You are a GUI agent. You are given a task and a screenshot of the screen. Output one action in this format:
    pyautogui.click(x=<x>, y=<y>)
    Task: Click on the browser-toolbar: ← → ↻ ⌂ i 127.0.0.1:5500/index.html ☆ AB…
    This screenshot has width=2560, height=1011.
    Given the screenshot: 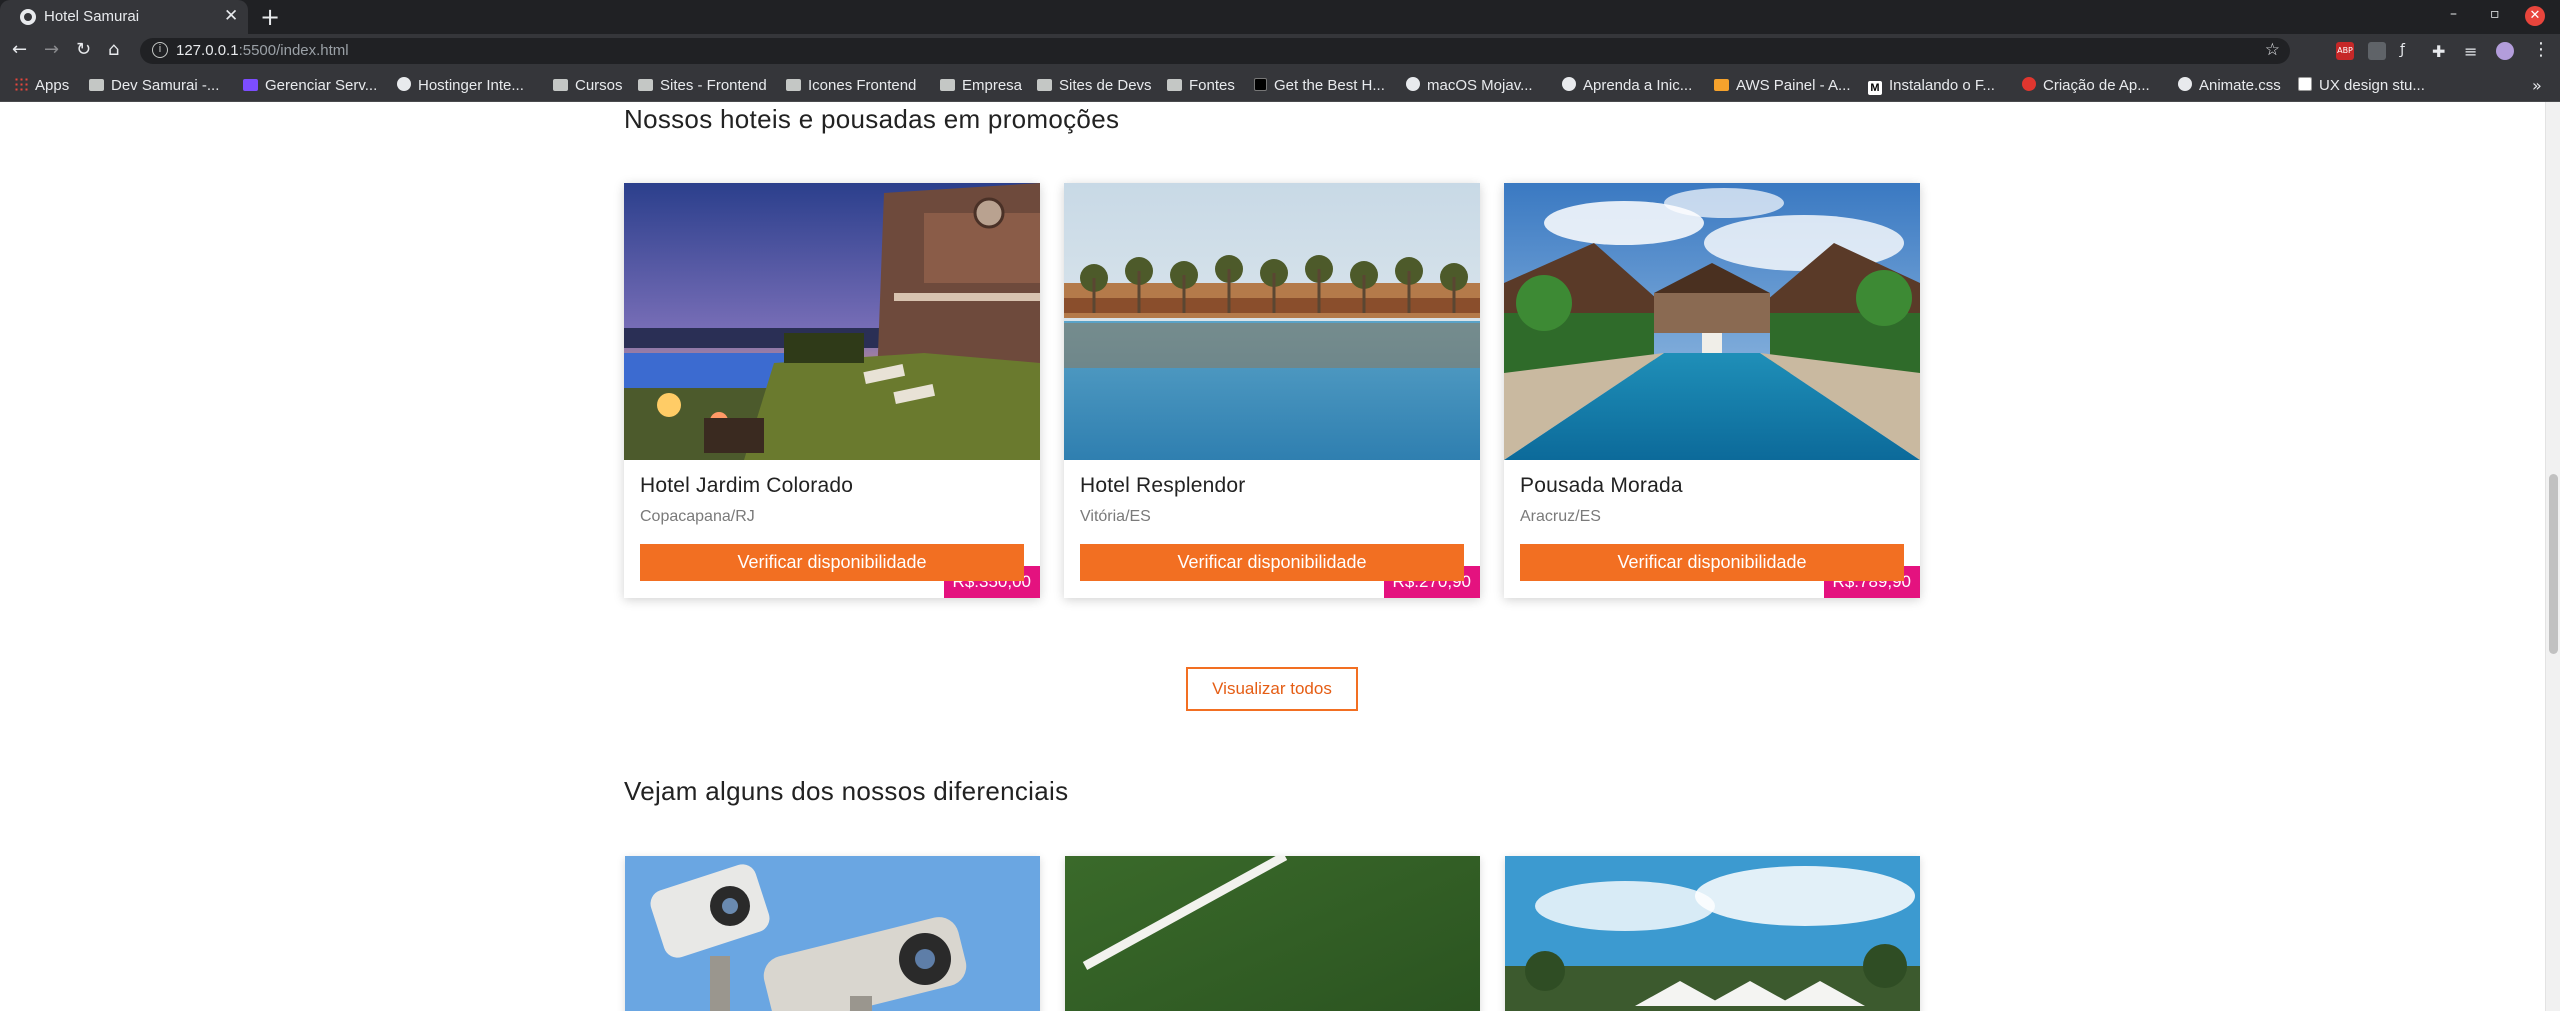 What is the action you would take?
    pyautogui.click(x=1280, y=51)
    